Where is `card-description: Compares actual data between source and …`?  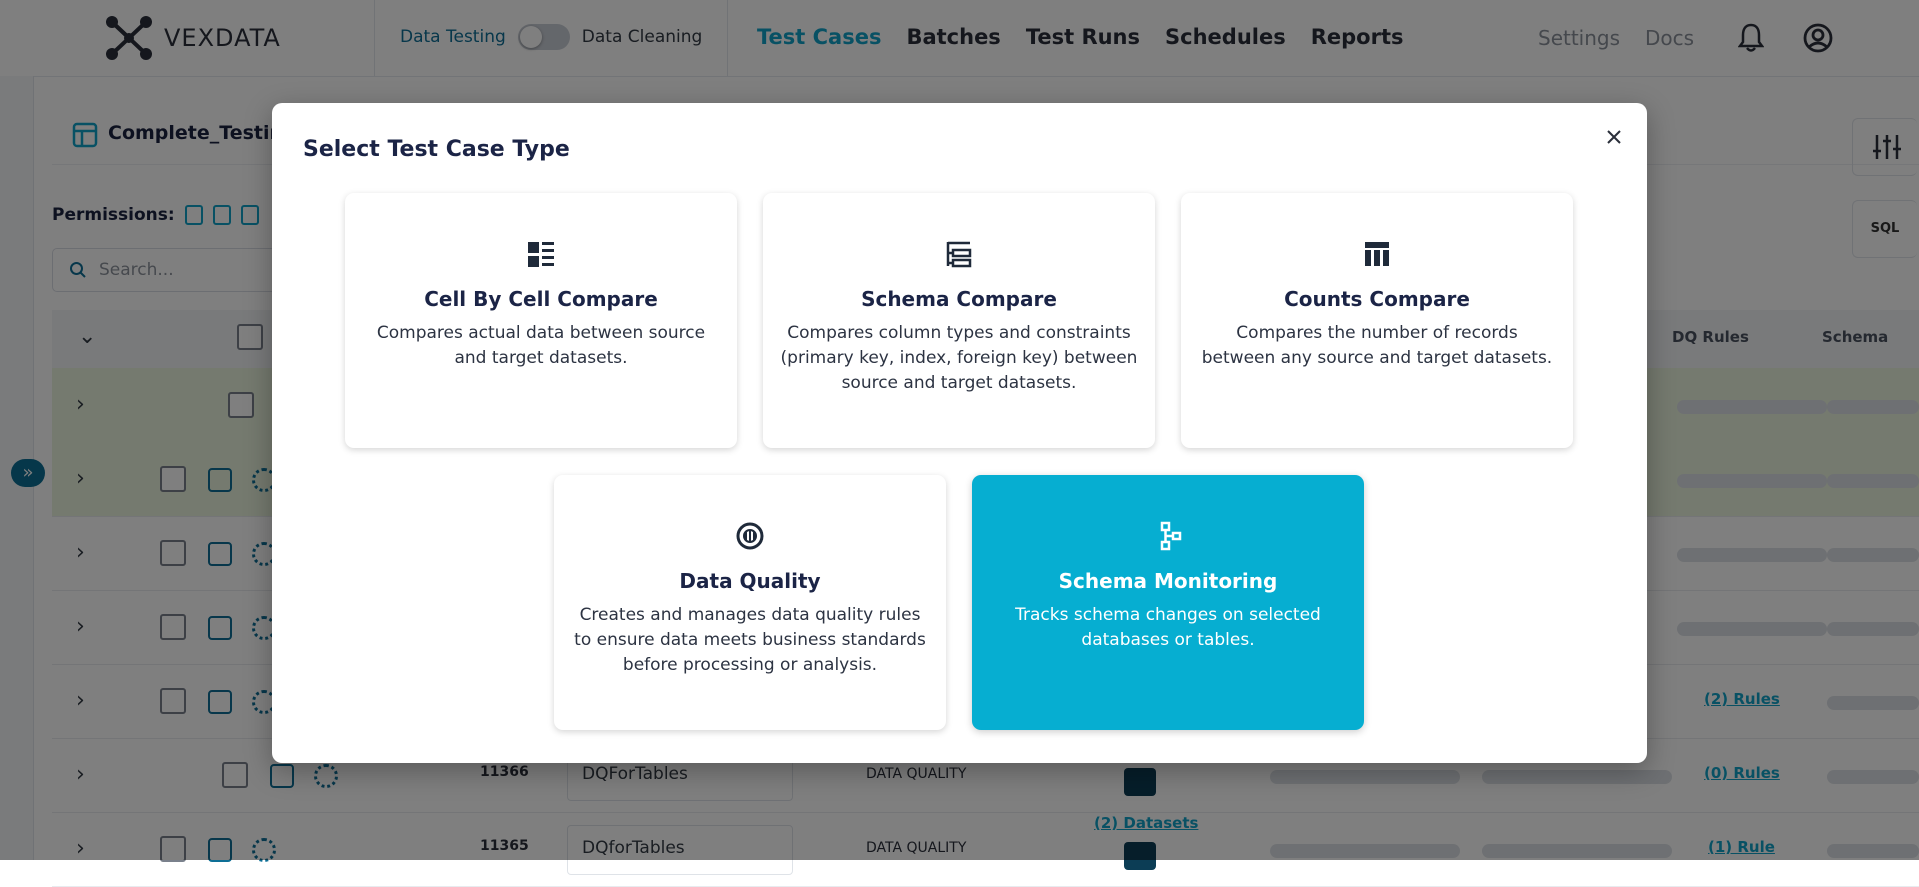
card-description: Compares actual data between source and … is located at coordinates (541, 345).